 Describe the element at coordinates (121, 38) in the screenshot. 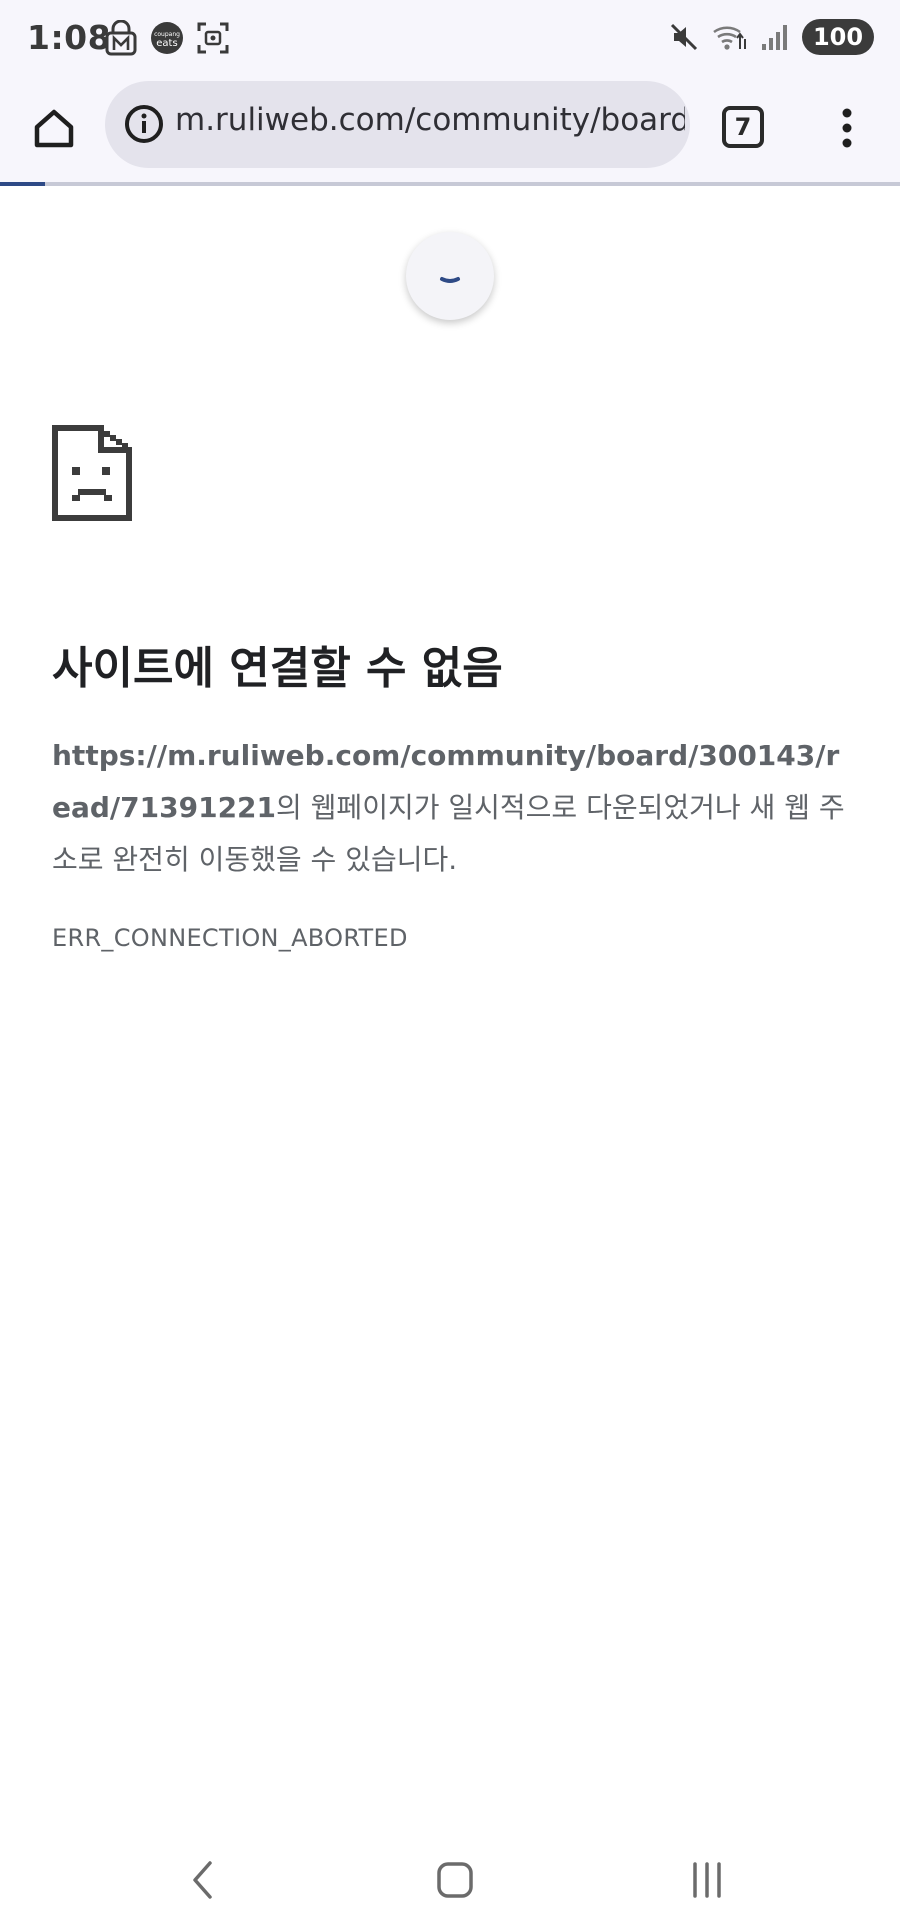

I see `lock-m-icon` at that location.